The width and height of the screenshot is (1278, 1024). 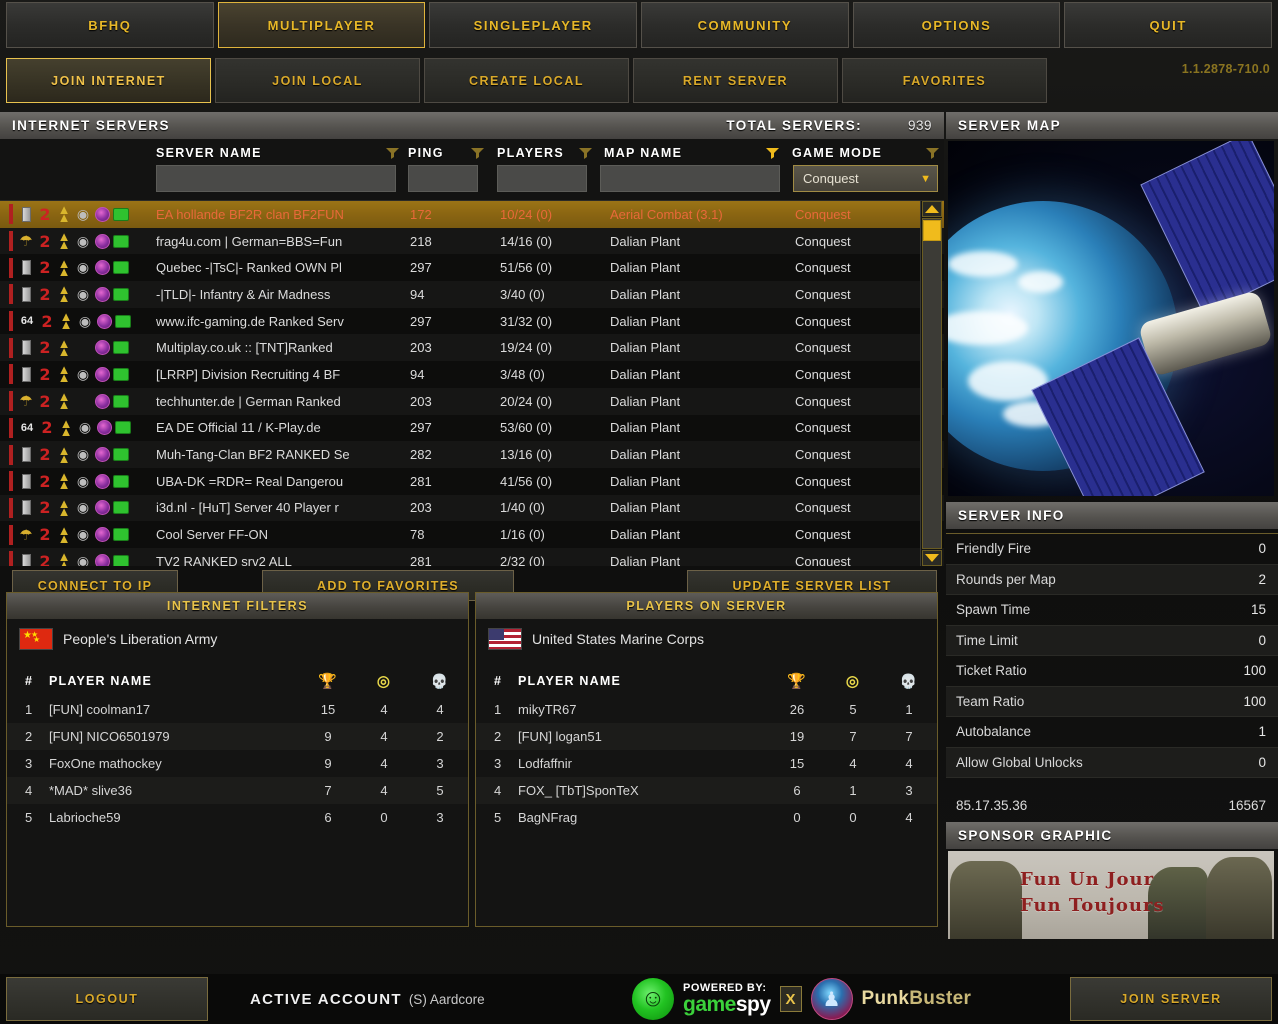 I want to click on sort-icon-ping, so click(x=477, y=154).